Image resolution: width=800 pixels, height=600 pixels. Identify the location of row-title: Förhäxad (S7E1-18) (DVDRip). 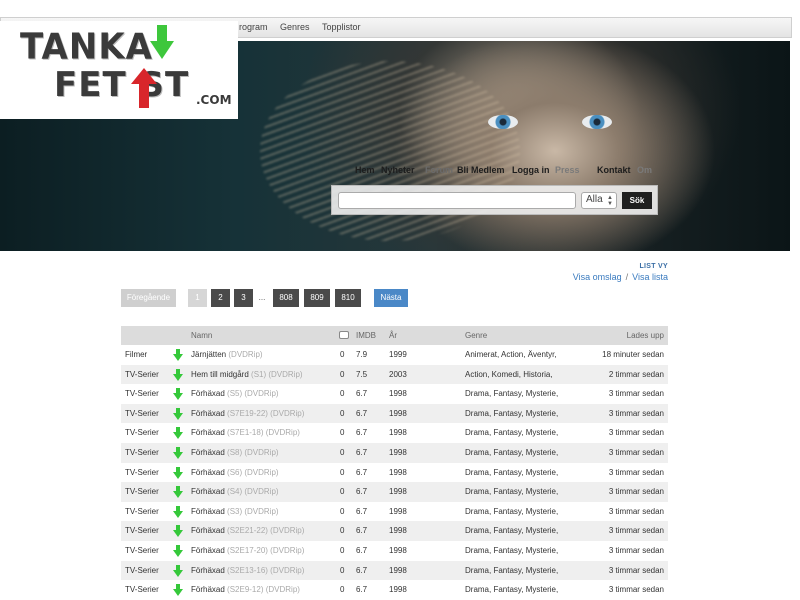
(245, 432).